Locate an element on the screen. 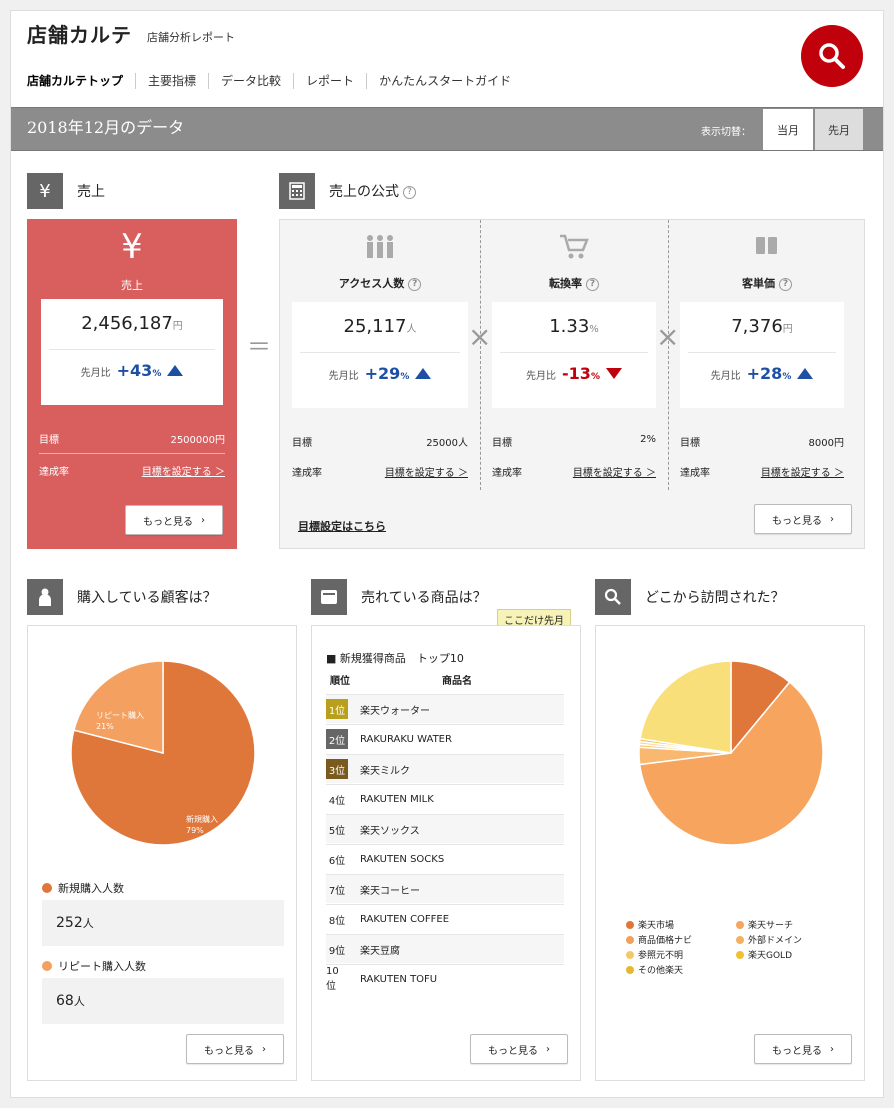 The width and height of the screenshot is (894, 1108). table-row: 2位 RAKURAKU WATER is located at coordinates (445, 739).